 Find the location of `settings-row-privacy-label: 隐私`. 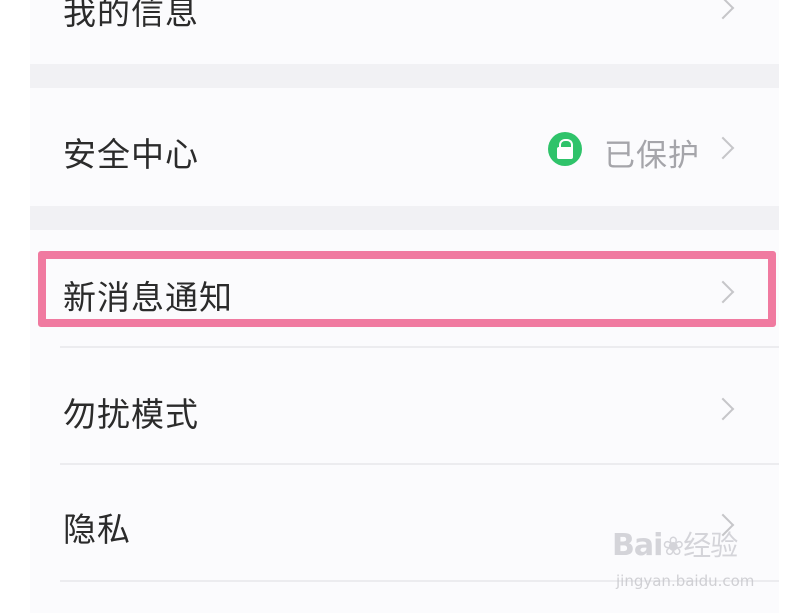

settings-row-privacy-label: 隐私 is located at coordinates (97, 529).